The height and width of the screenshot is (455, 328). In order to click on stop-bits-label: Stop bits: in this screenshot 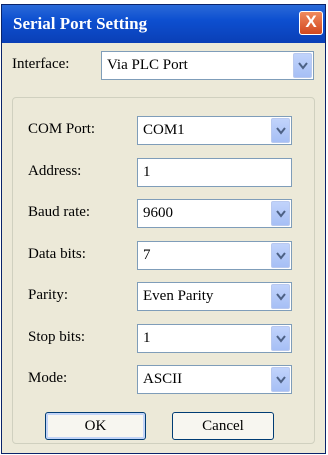, I will do `click(57, 337)`.